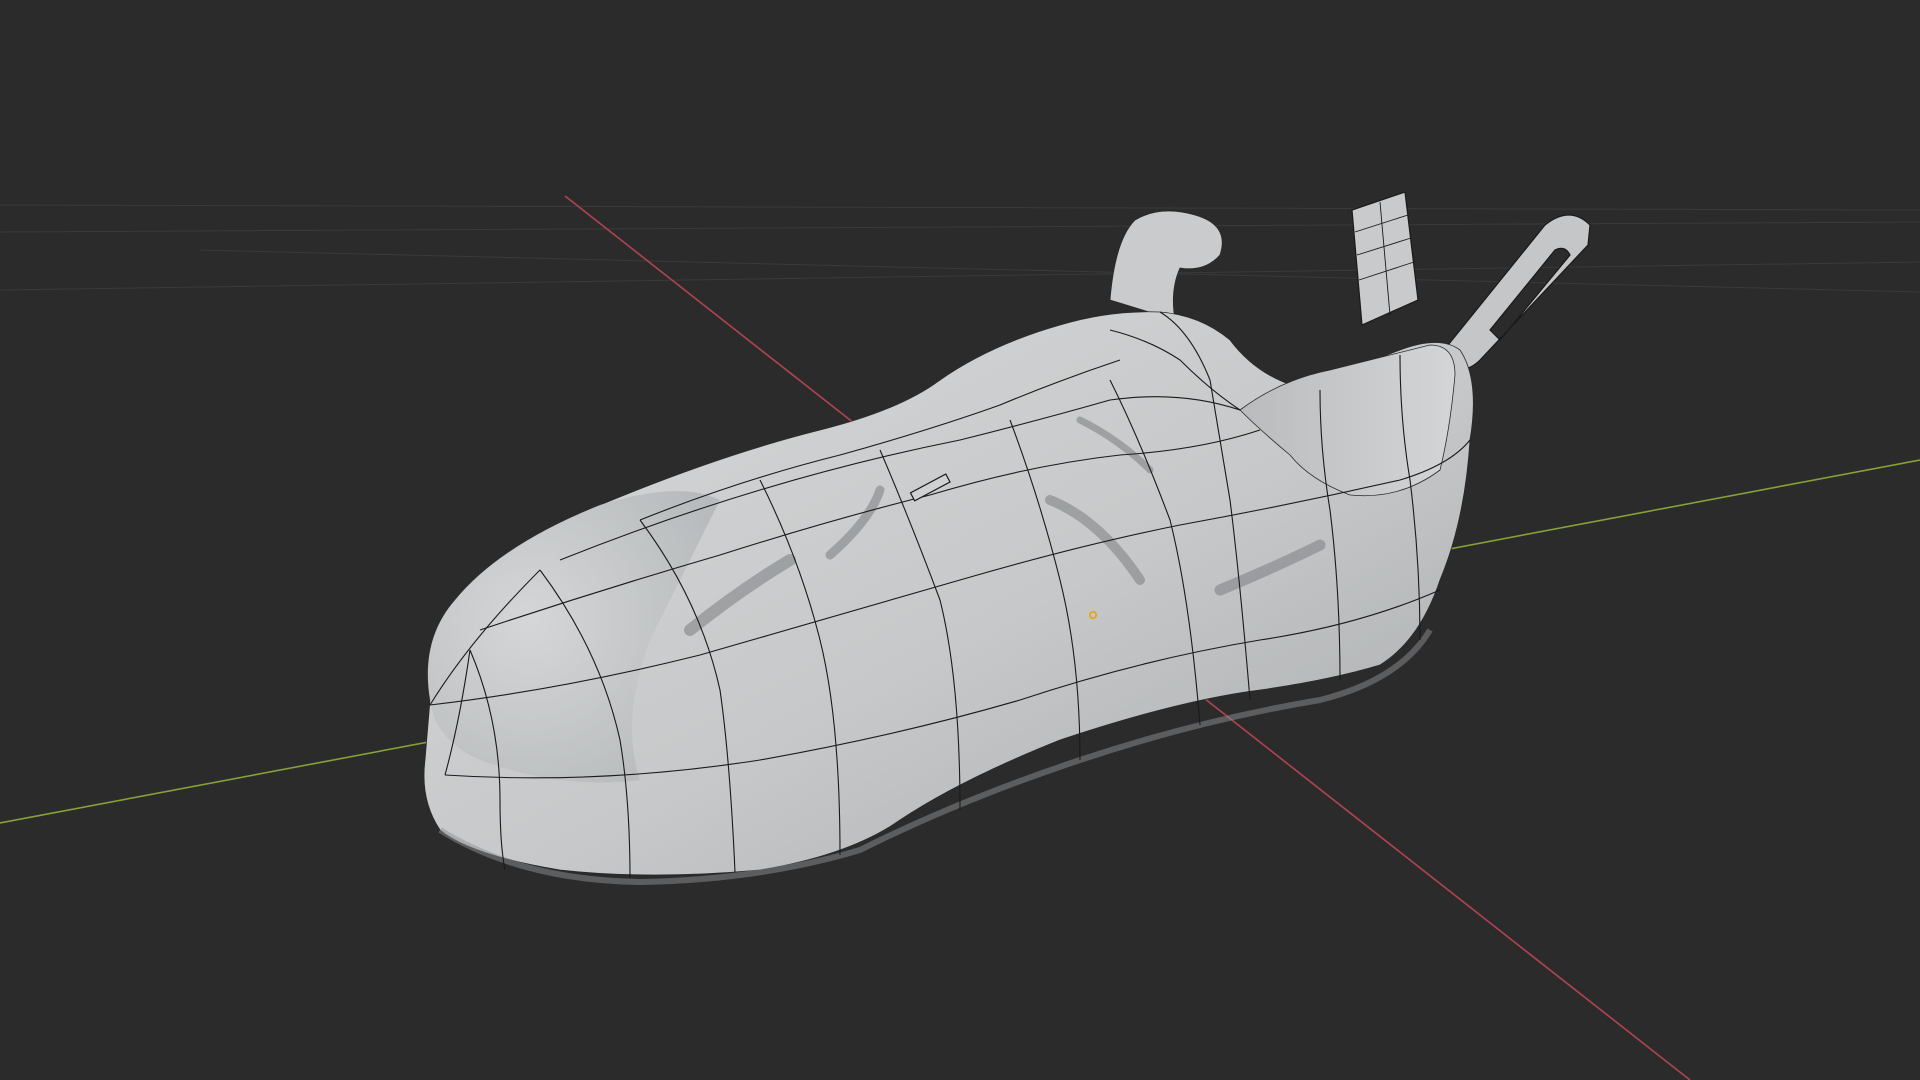 This screenshot has height=1080, width=1920. What do you see at coordinates (1166, 265) in the screenshot?
I see `tongue-loop` at bounding box center [1166, 265].